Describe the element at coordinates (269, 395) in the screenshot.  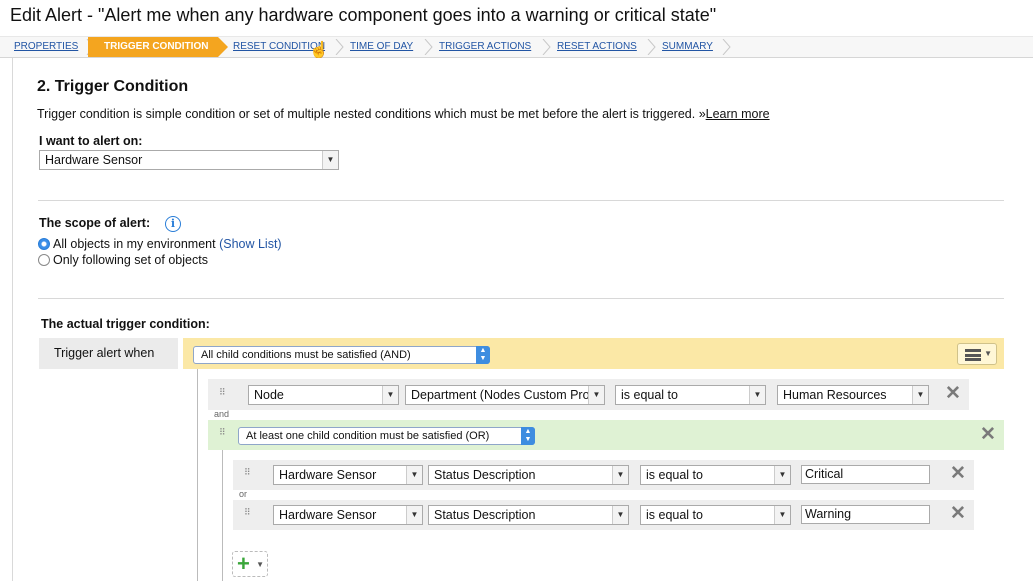
I see `object-value: Node` at that location.